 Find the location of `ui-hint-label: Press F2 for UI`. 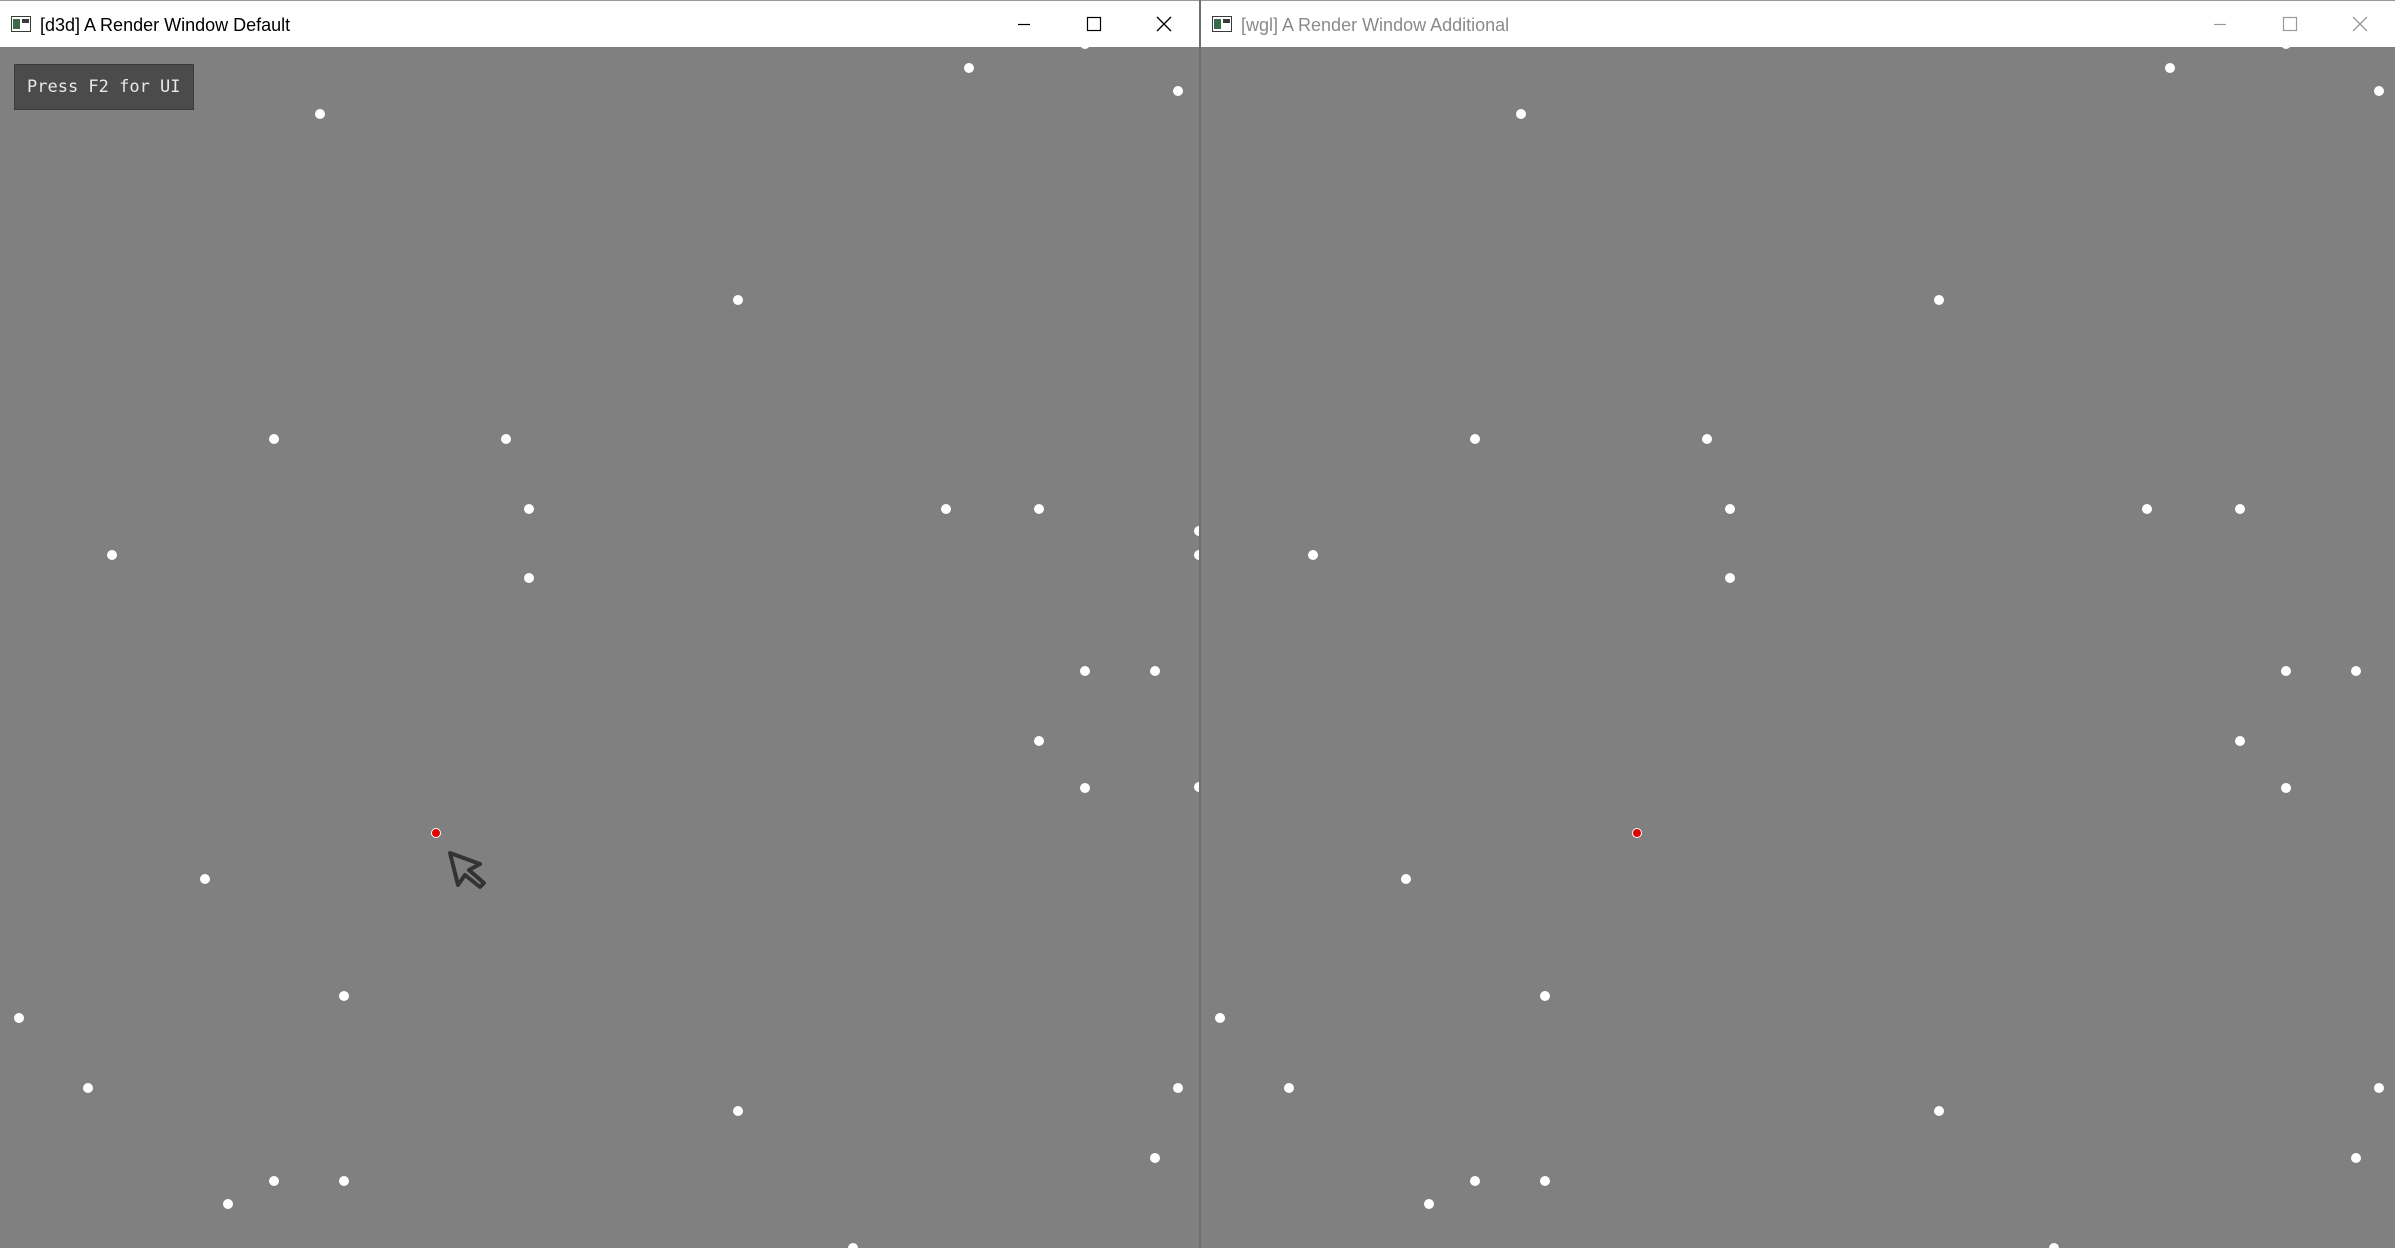

ui-hint-label: Press F2 for UI is located at coordinates (104, 87).